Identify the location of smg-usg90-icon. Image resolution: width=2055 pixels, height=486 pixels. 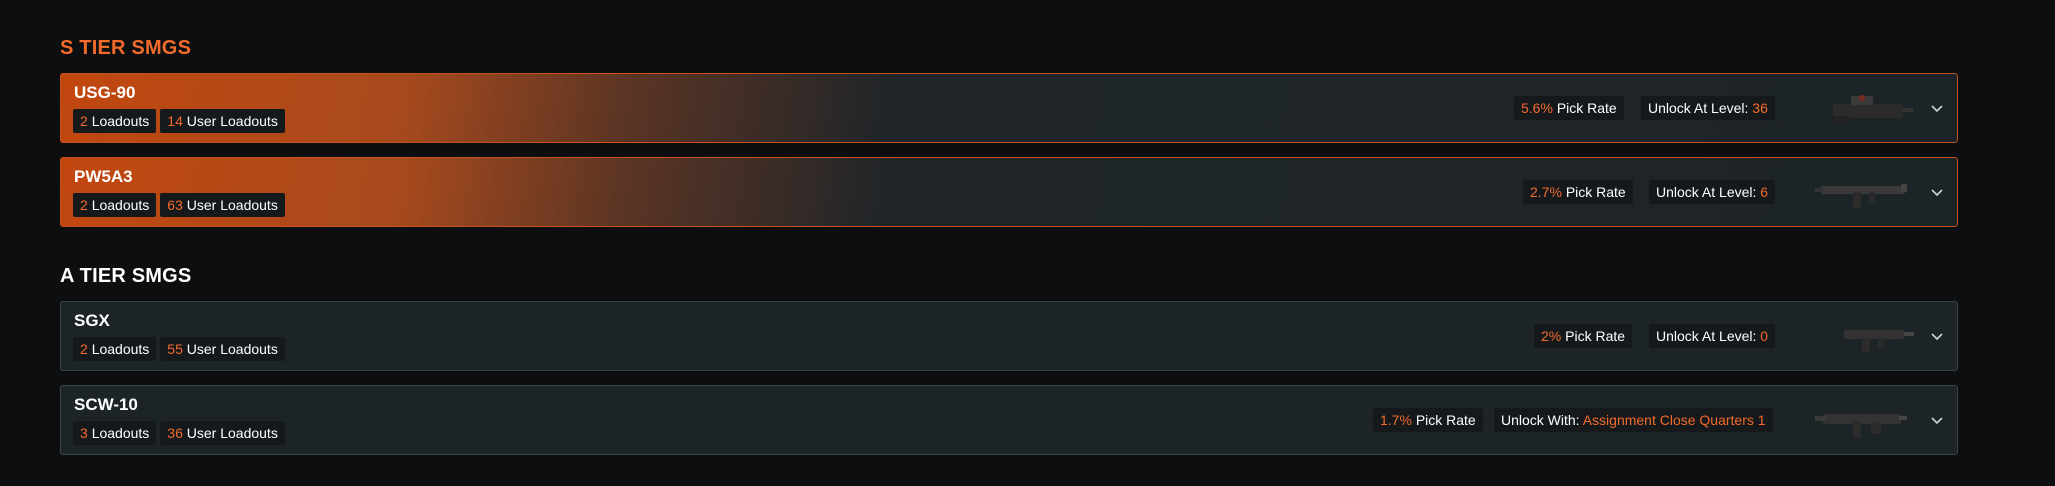
(1872, 108).